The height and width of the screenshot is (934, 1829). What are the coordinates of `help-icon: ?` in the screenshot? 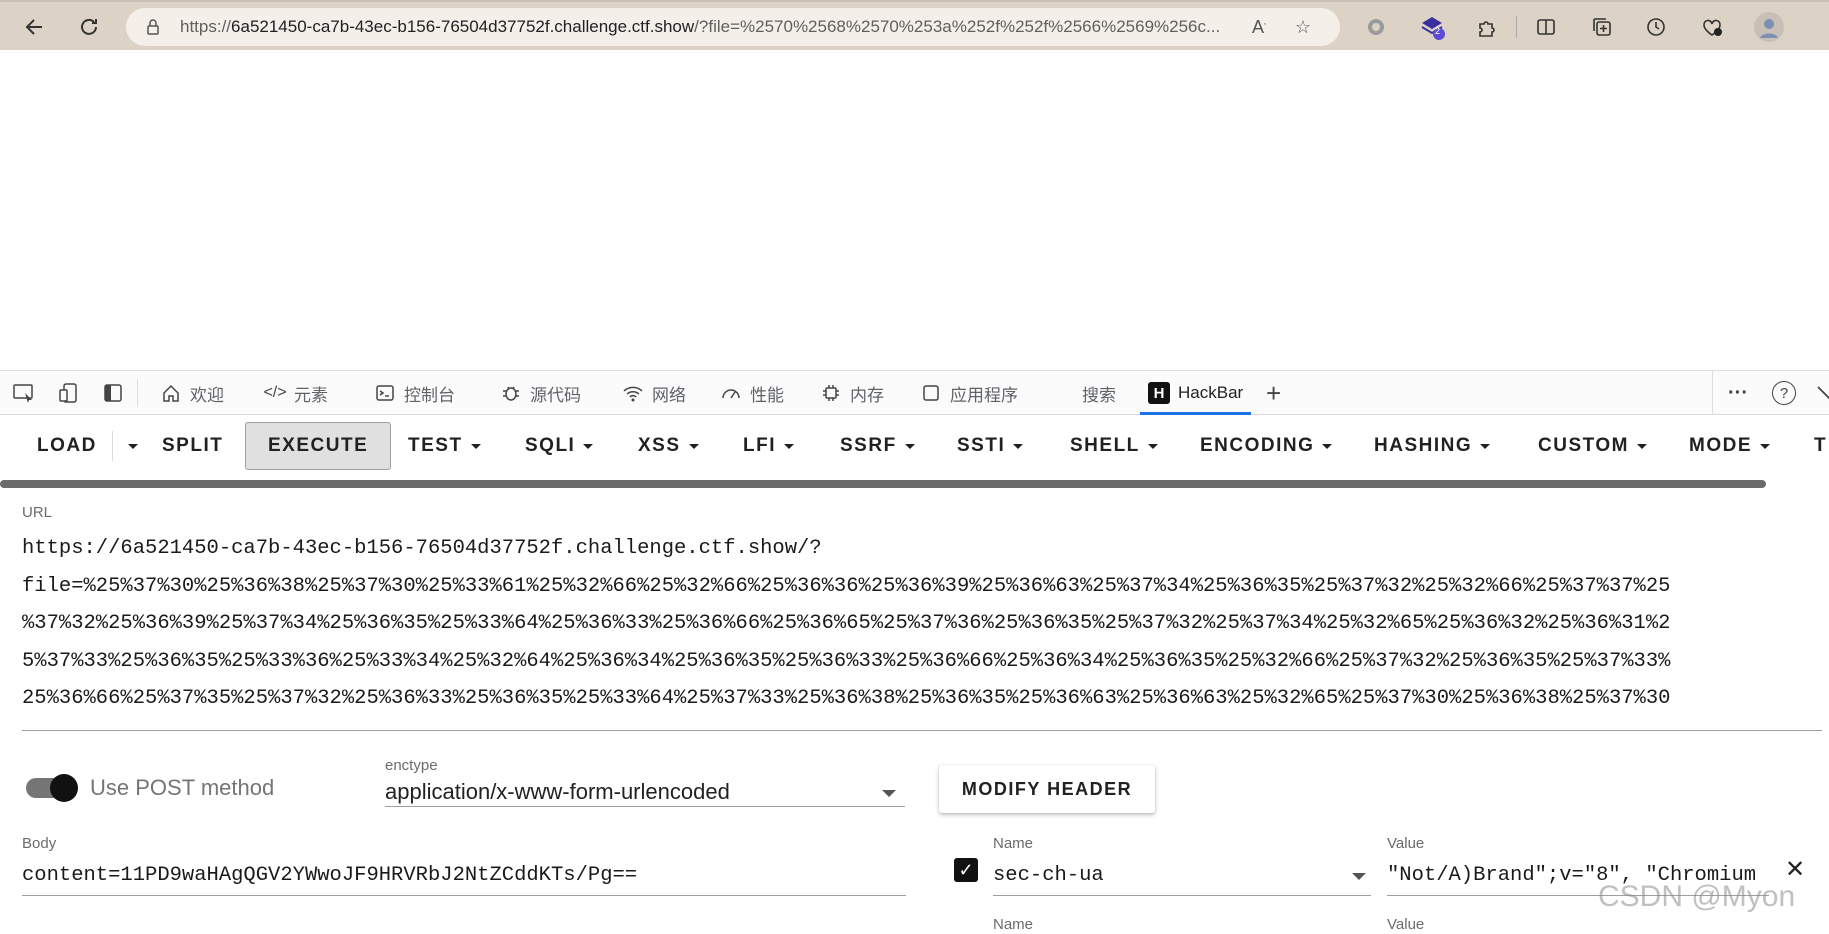 It's located at (1784, 393).